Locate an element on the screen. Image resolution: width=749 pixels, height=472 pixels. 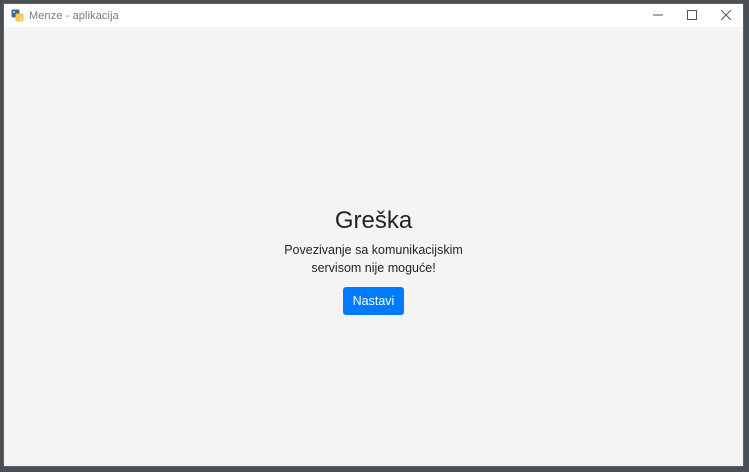
close-button is located at coordinates (726, 15).